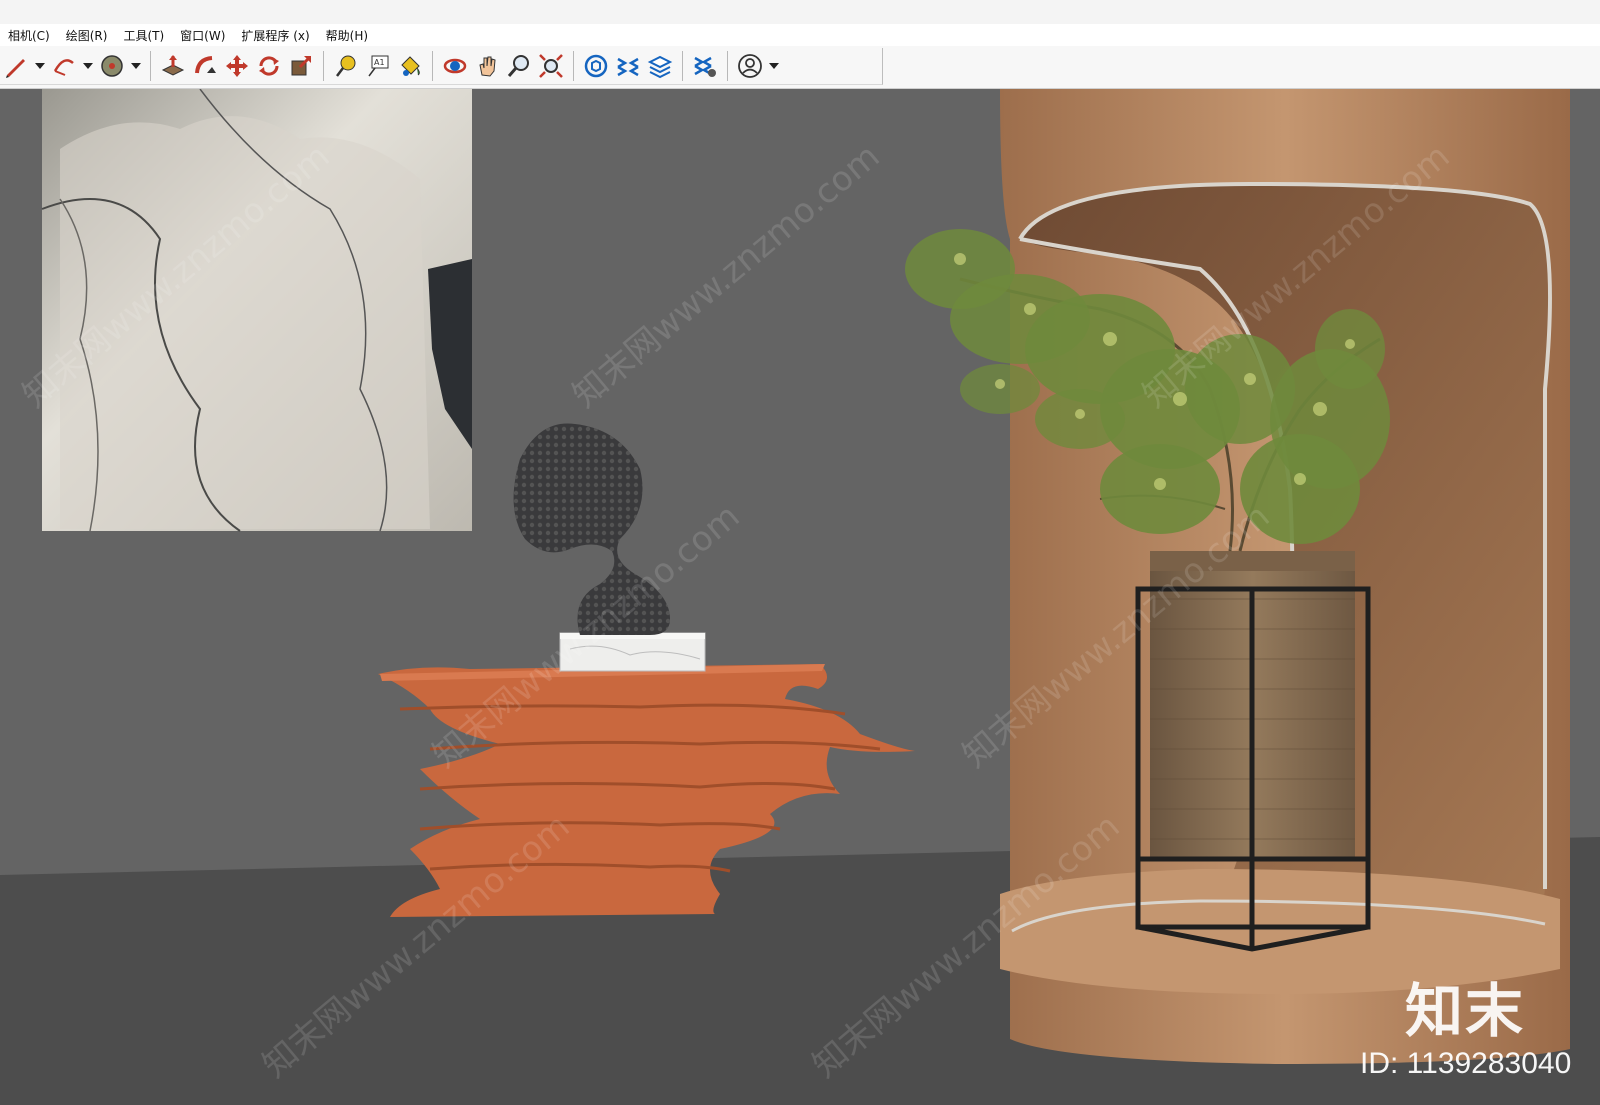 This screenshot has height=1105, width=1600. What do you see at coordinates (64, 66) in the screenshot?
I see `arc-icon` at bounding box center [64, 66].